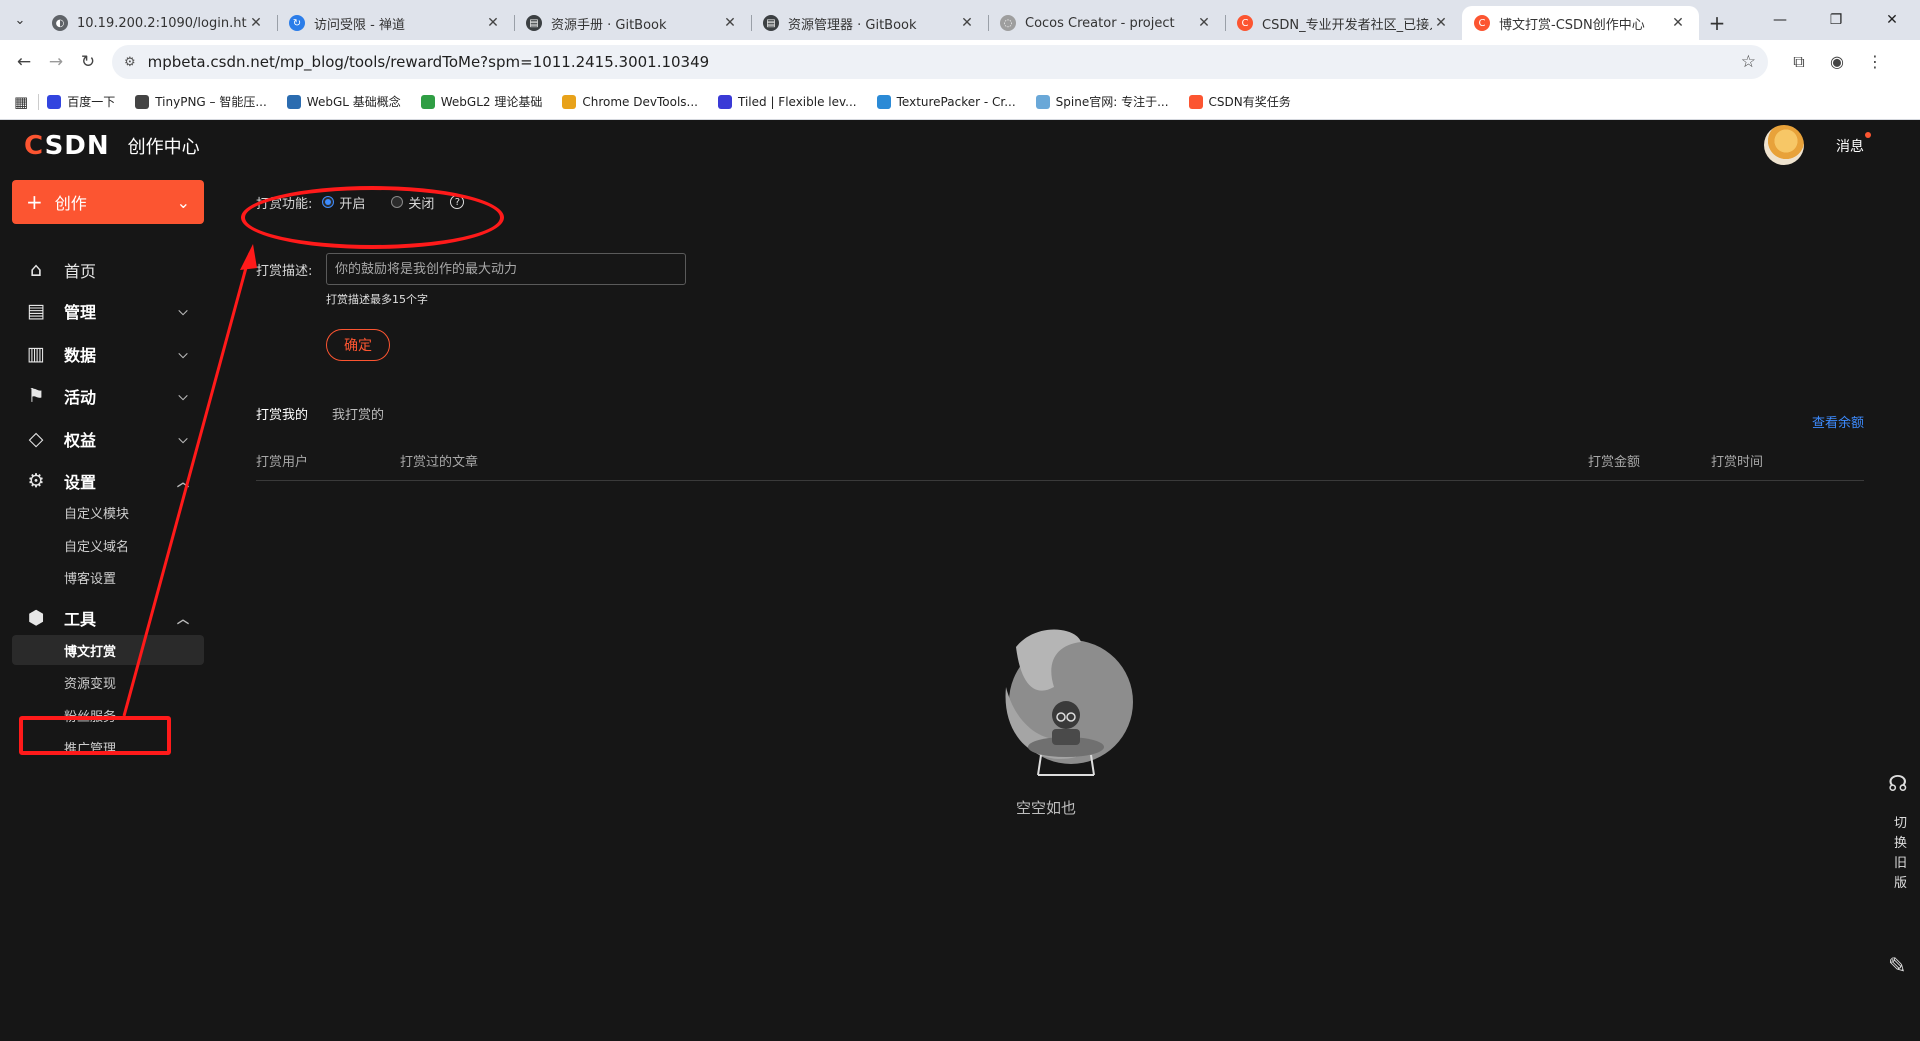  What do you see at coordinates (21, 102) in the screenshot?
I see `apps-grid-icon: ▦` at bounding box center [21, 102].